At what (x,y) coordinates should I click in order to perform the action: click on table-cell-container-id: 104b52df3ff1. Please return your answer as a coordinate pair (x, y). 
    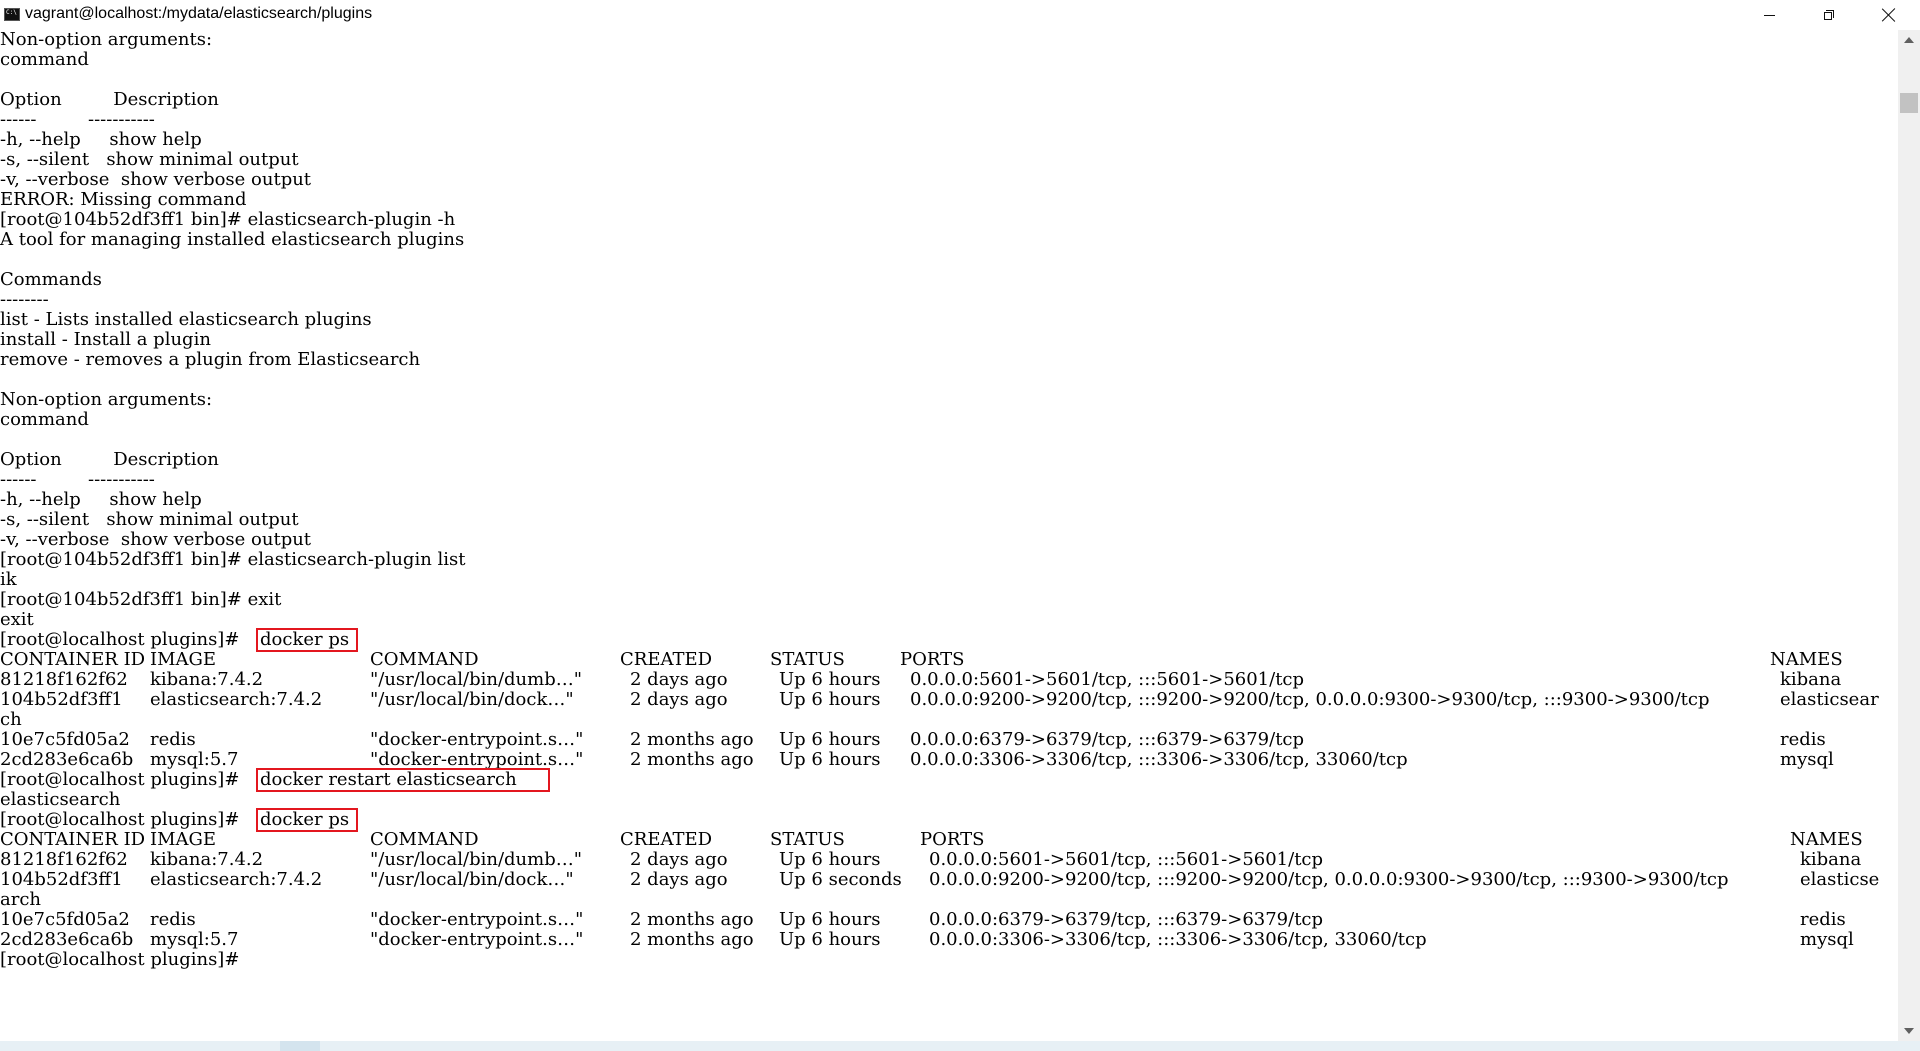
    Looking at the image, I should click on (61, 699).